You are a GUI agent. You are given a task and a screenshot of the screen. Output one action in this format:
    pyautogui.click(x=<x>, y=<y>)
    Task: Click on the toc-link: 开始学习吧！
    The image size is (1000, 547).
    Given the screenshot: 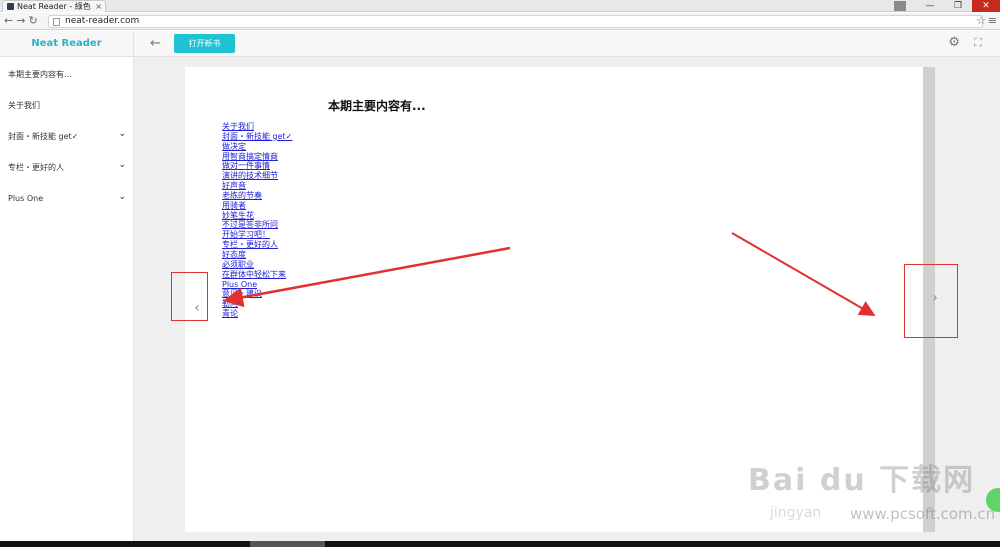 What is the action you would take?
    pyautogui.click(x=257, y=235)
    